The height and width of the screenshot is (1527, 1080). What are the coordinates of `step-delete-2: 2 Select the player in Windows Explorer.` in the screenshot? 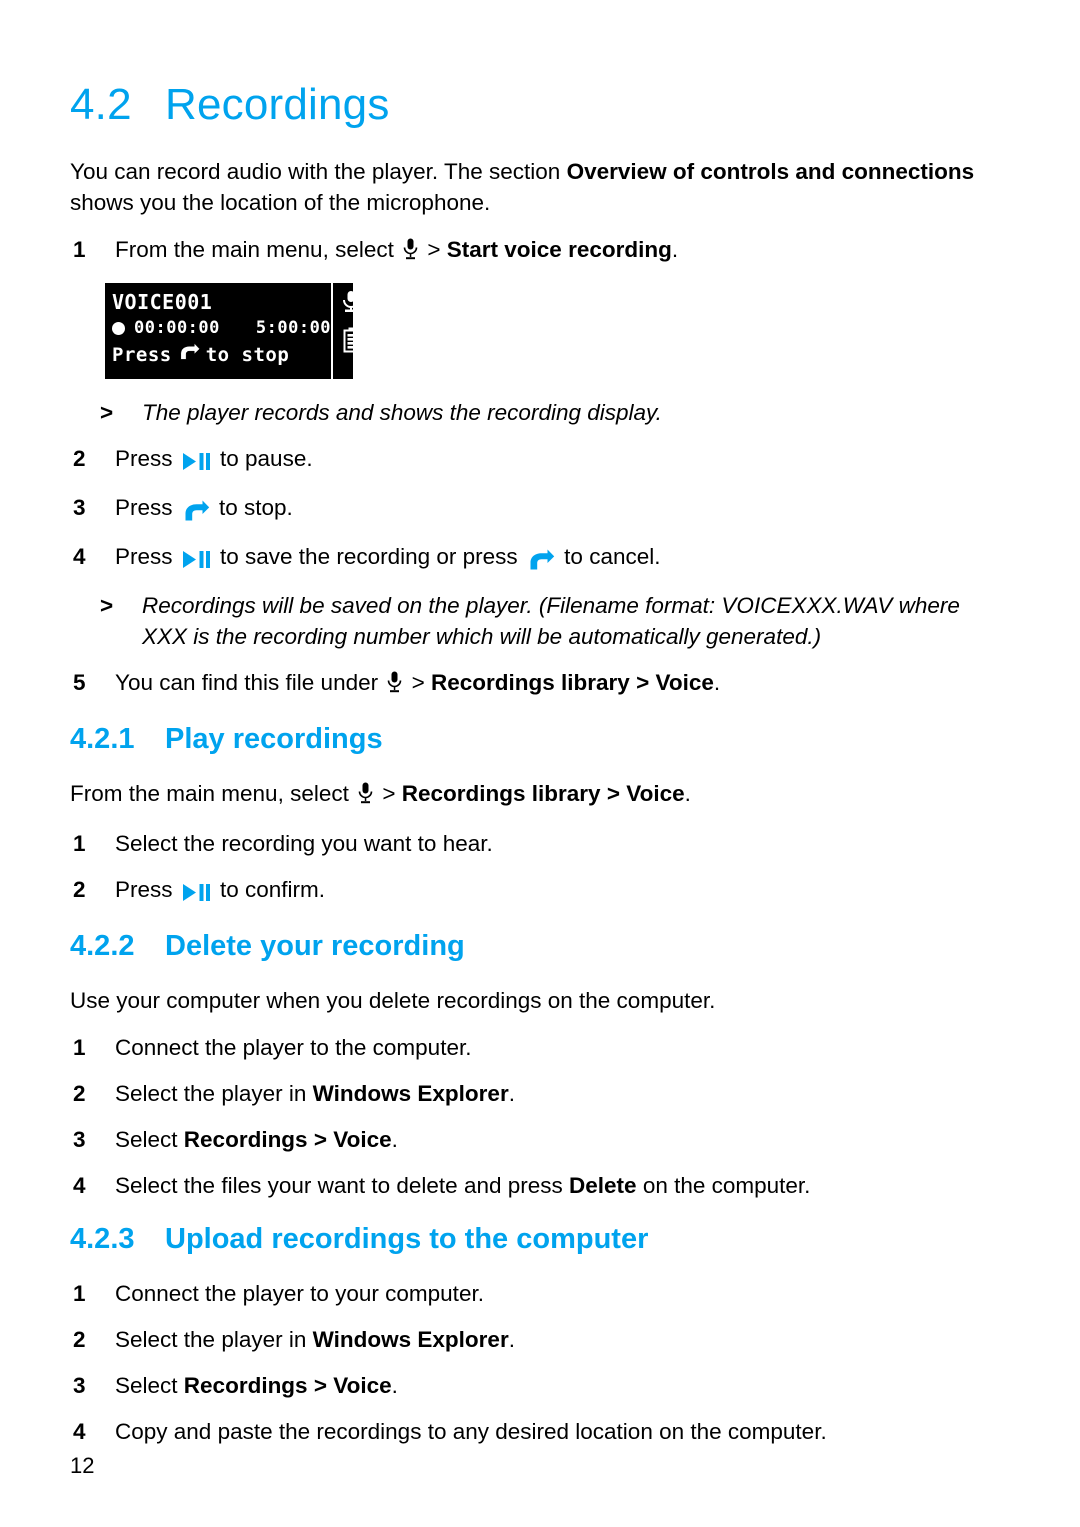 It's located at (540, 1093).